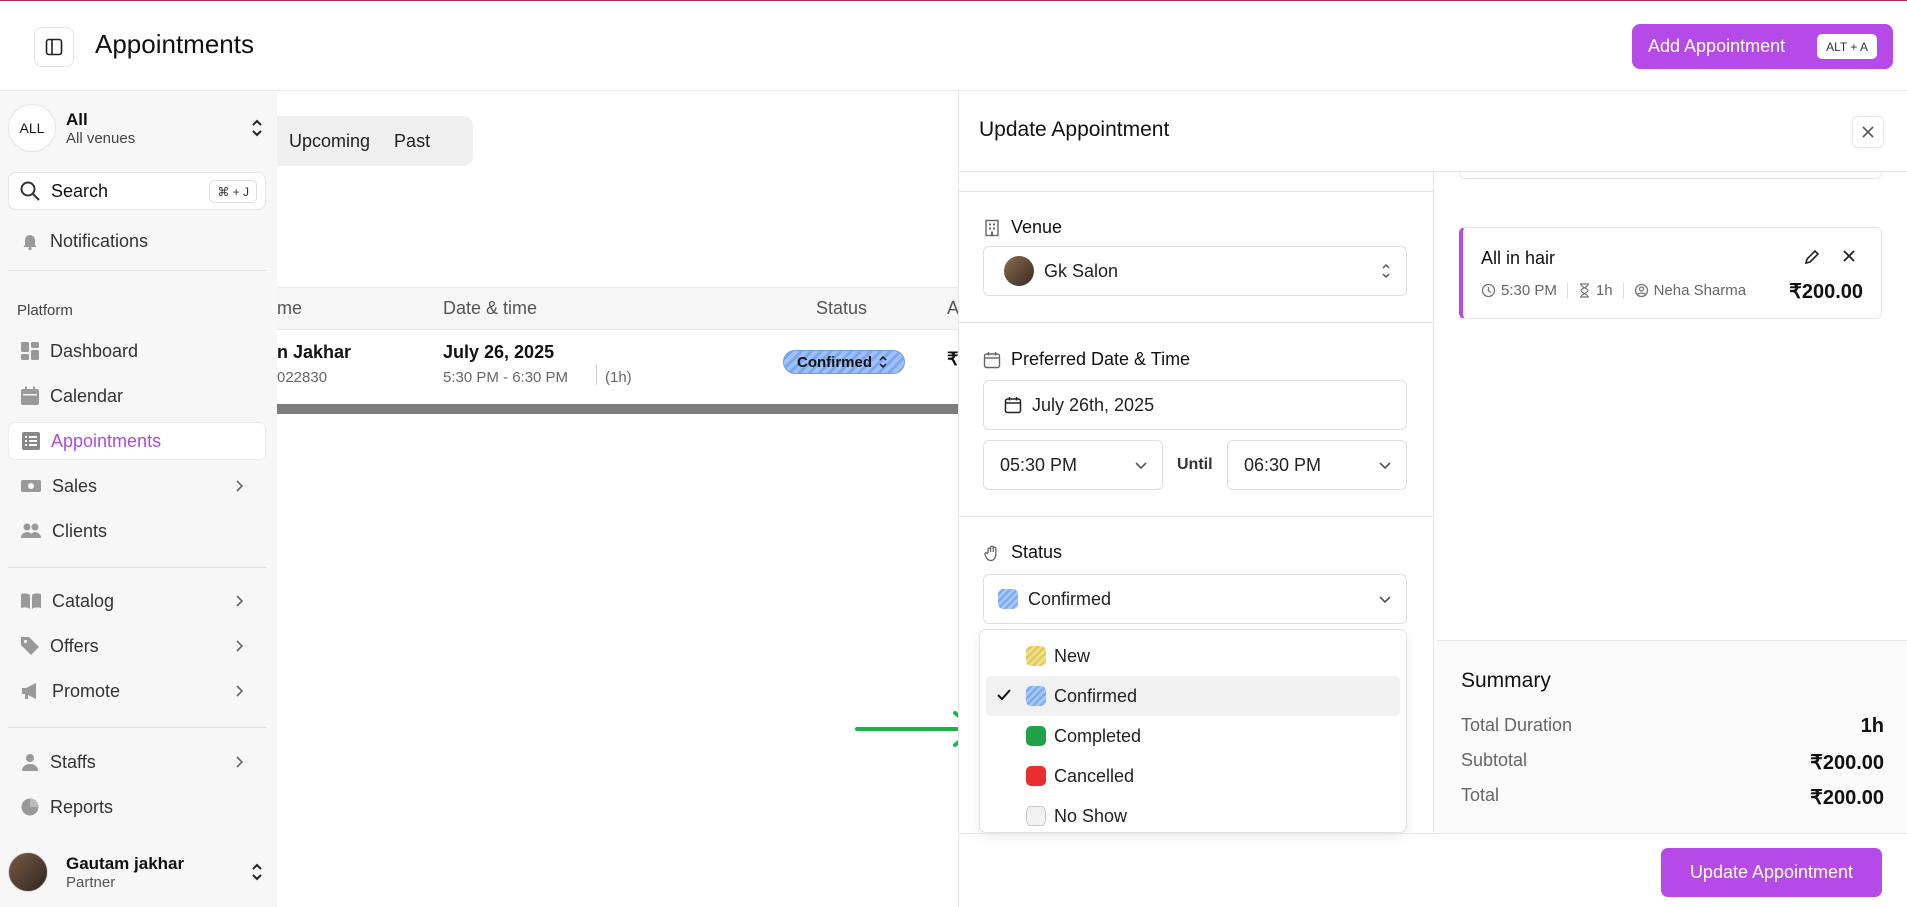  Describe the element at coordinates (1847, 46) in the screenshot. I see `shortcut-badge: ALT + A` at that location.